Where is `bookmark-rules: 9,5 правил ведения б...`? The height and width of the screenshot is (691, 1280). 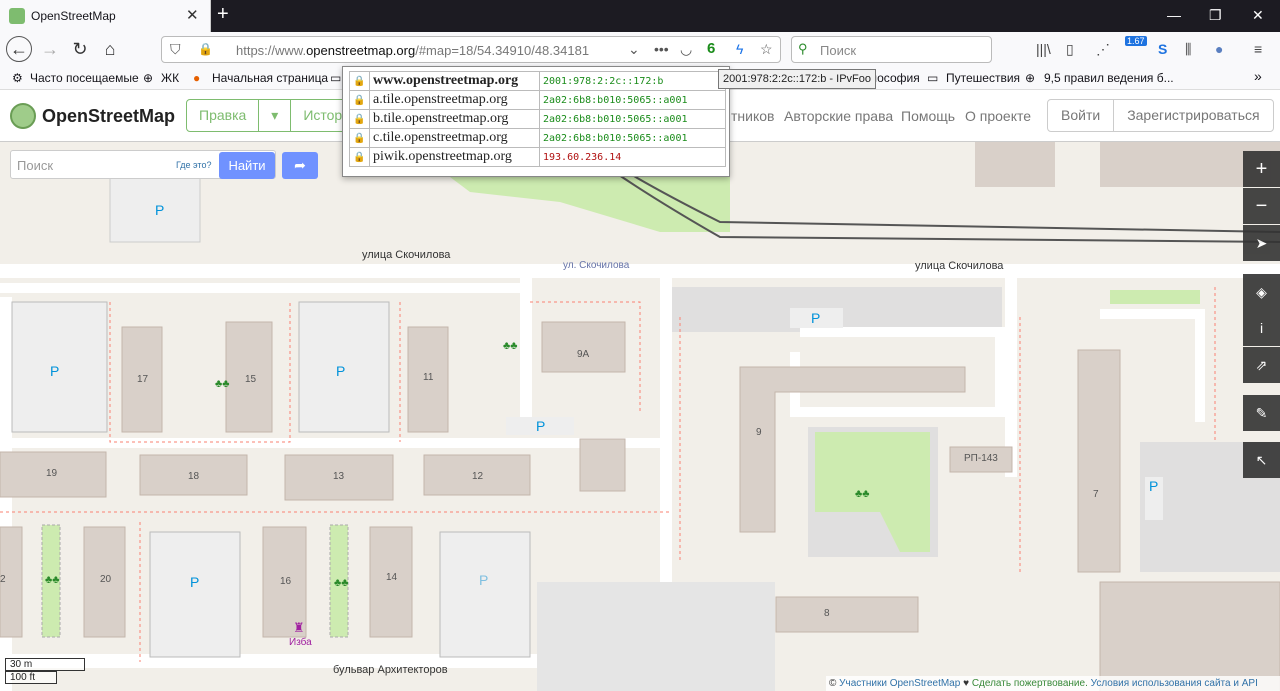 bookmark-rules: 9,5 правил ведения б... is located at coordinates (1109, 78).